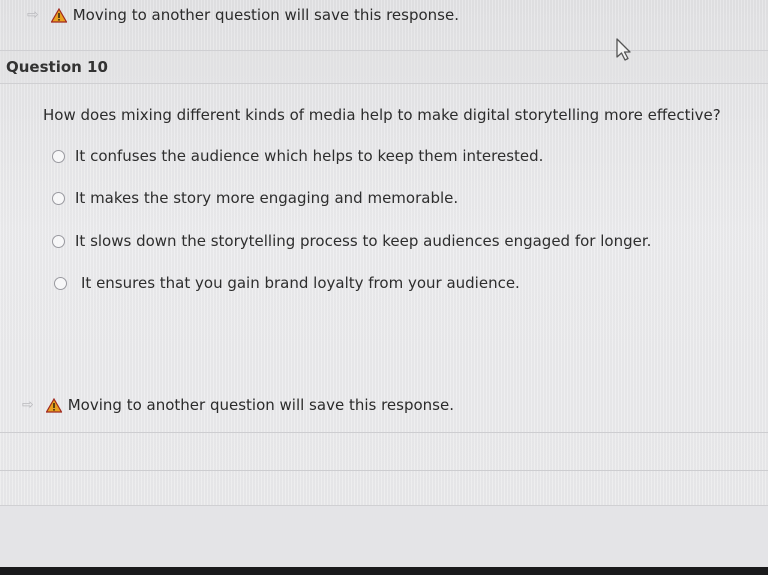 The image size is (768, 575). What do you see at coordinates (384, 67) in the screenshot?
I see `question-header: Question 10` at bounding box center [384, 67].